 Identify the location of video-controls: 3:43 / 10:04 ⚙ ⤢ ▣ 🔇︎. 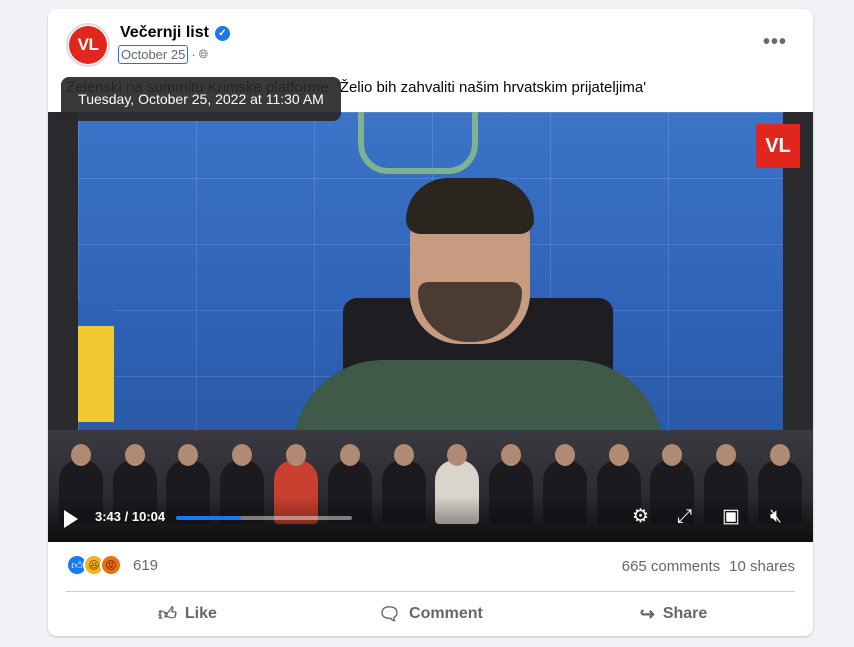
(430, 519).